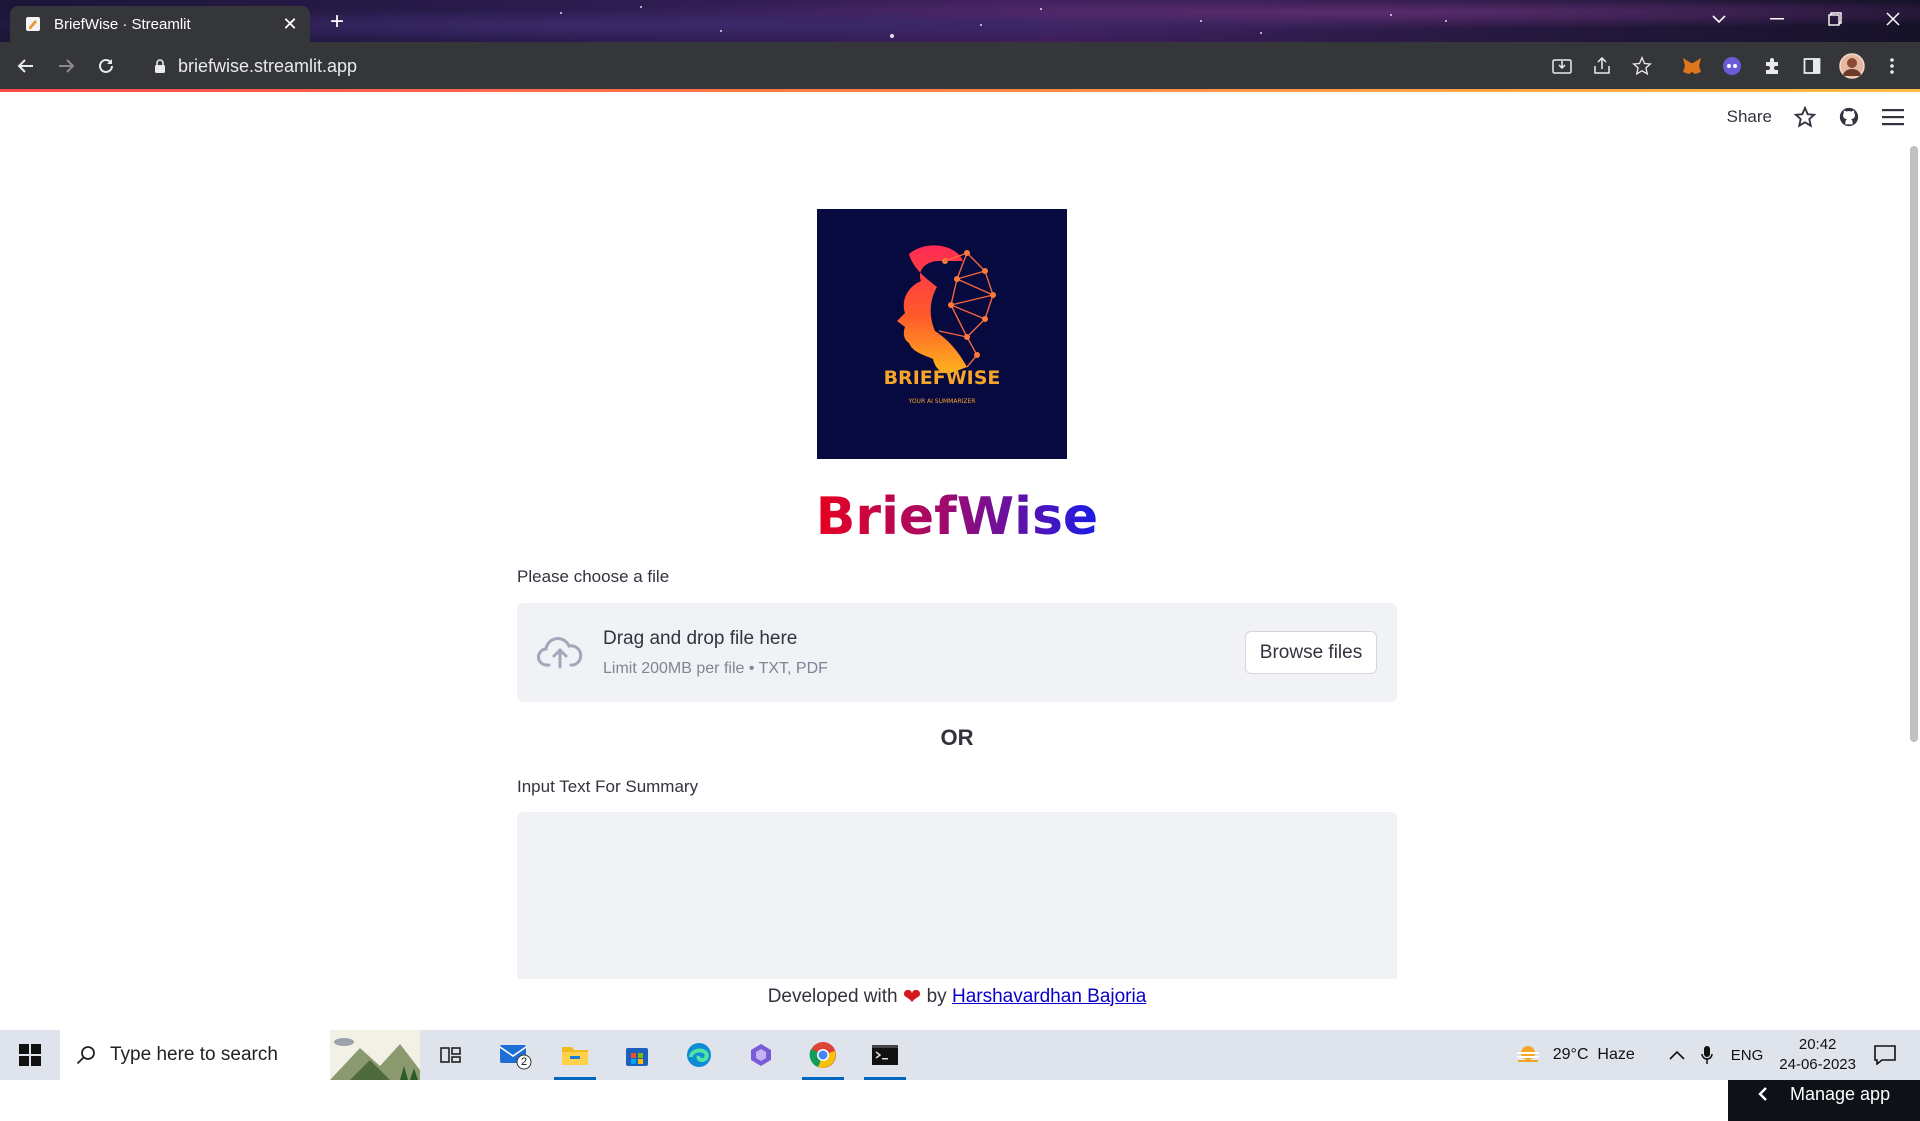 This screenshot has height=1121, width=1920. I want to click on search-placeholder: Type here to search, so click(194, 1054).